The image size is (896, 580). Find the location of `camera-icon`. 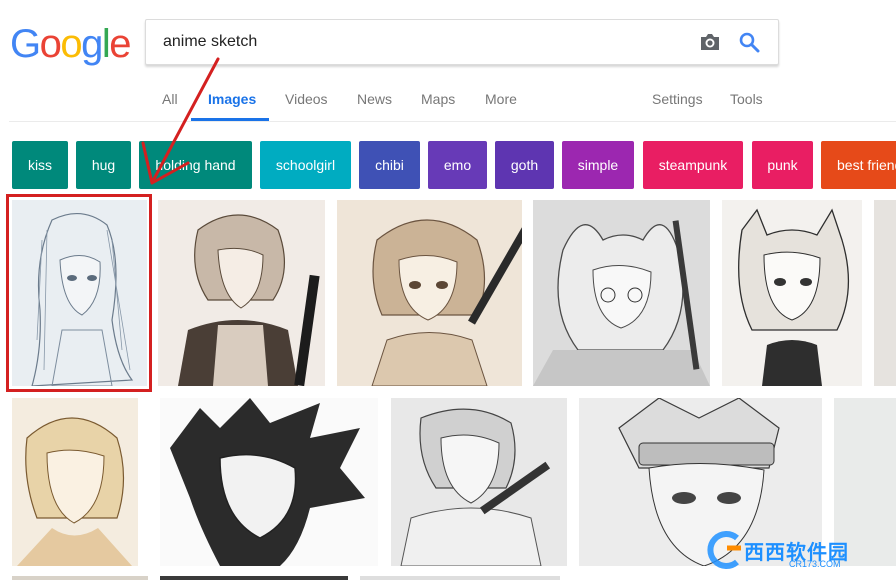

camera-icon is located at coordinates (710, 42).